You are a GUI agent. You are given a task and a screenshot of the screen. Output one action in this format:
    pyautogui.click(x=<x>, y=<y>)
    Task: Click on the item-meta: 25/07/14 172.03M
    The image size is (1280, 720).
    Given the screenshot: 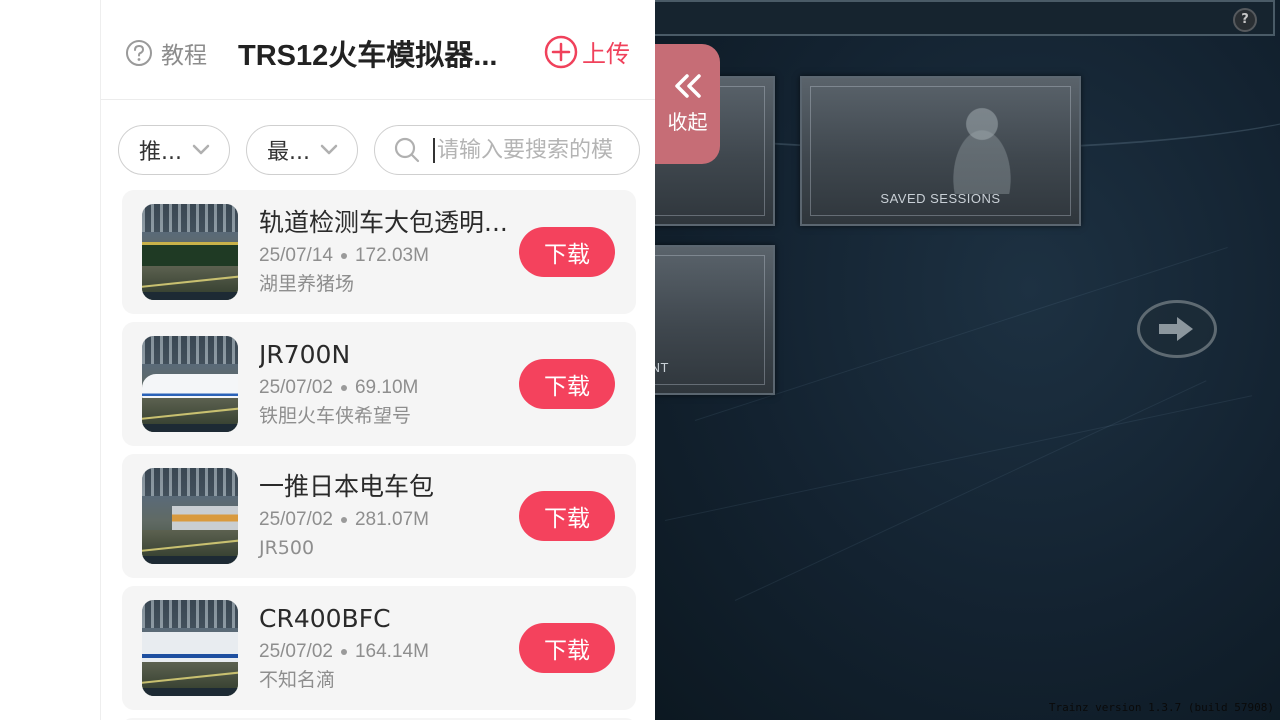 What is the action you would take?
    pyautogui.click(x=384, y=256)
    